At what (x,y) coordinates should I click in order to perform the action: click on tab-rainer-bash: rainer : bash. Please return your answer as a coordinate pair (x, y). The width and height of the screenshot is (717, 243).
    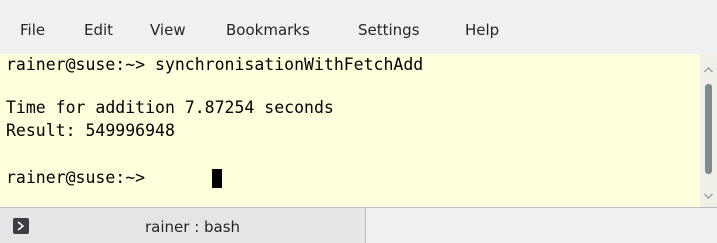
    Looking at the image, I should click on (183, 225).